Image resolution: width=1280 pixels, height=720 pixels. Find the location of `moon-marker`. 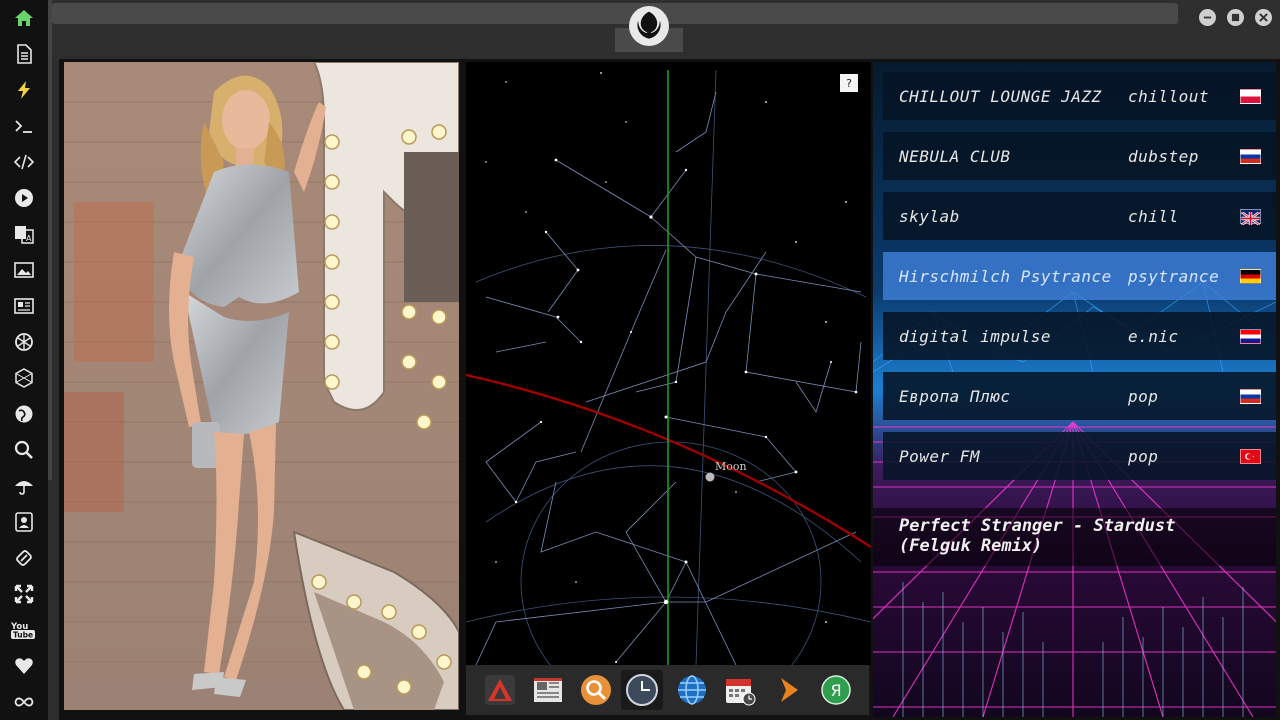

moon-marker is located at coordinates (710, 477).